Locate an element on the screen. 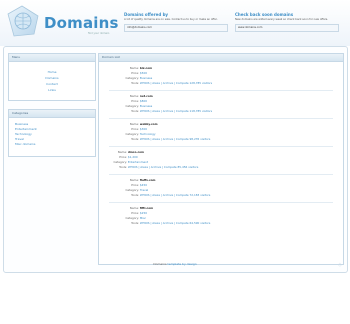  domain-price: $800 is located at coordinates (143, 101).